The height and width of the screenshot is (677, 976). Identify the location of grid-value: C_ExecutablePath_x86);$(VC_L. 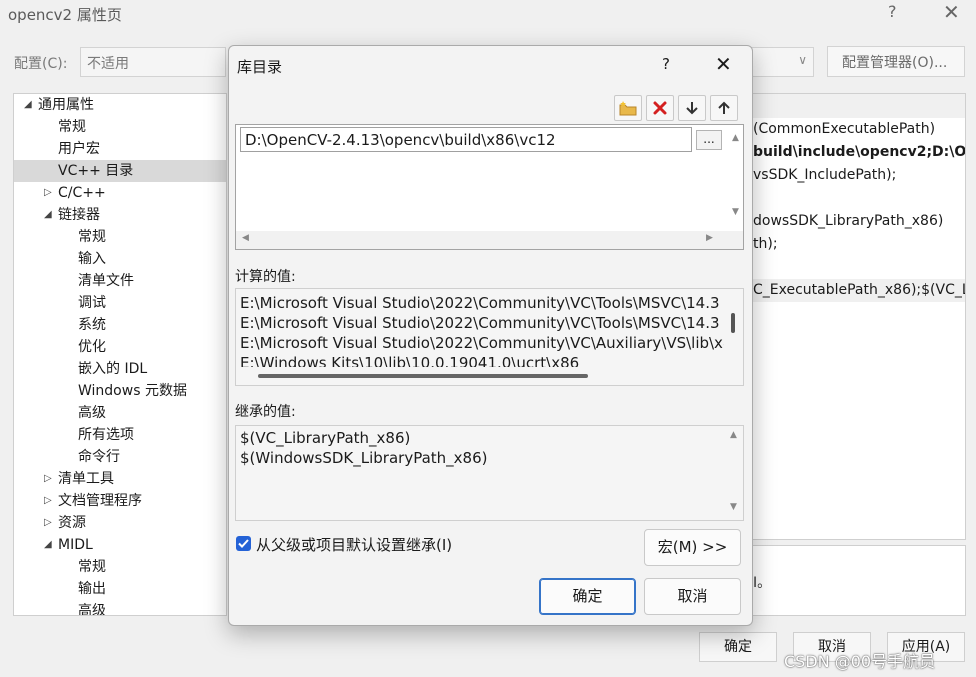
(853, 290).